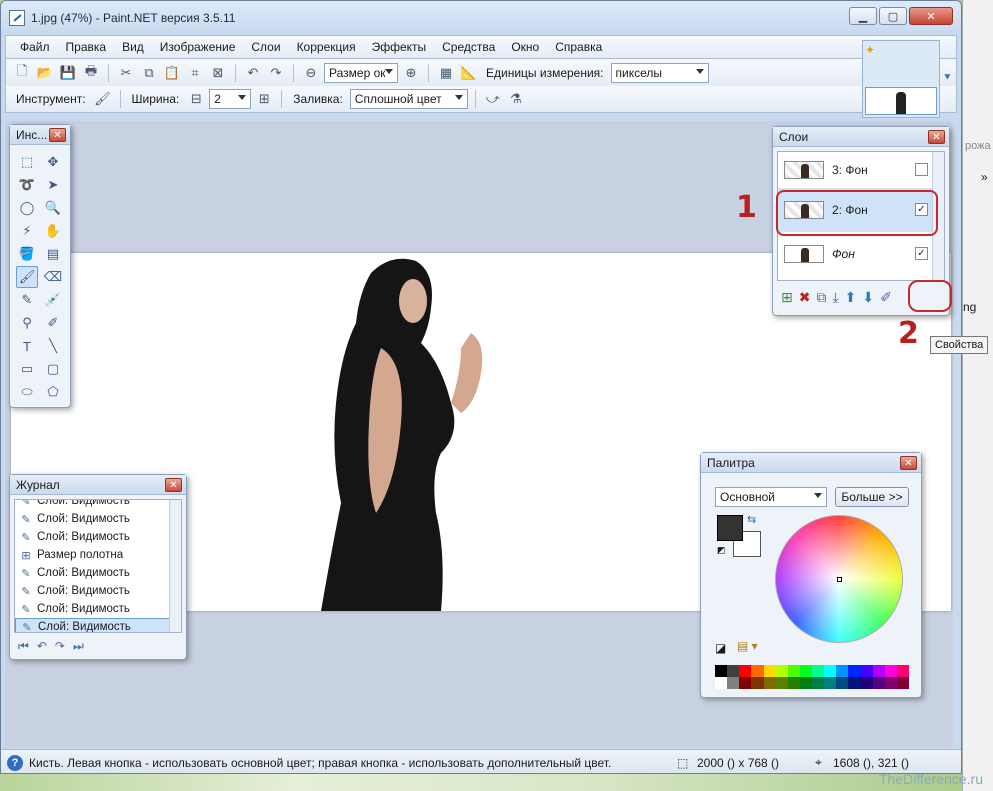 The image size is (993, 791). Describe the element at coordinates (53, 346) in the screenshot. I see `line-tool-icon: ╲` at that location.